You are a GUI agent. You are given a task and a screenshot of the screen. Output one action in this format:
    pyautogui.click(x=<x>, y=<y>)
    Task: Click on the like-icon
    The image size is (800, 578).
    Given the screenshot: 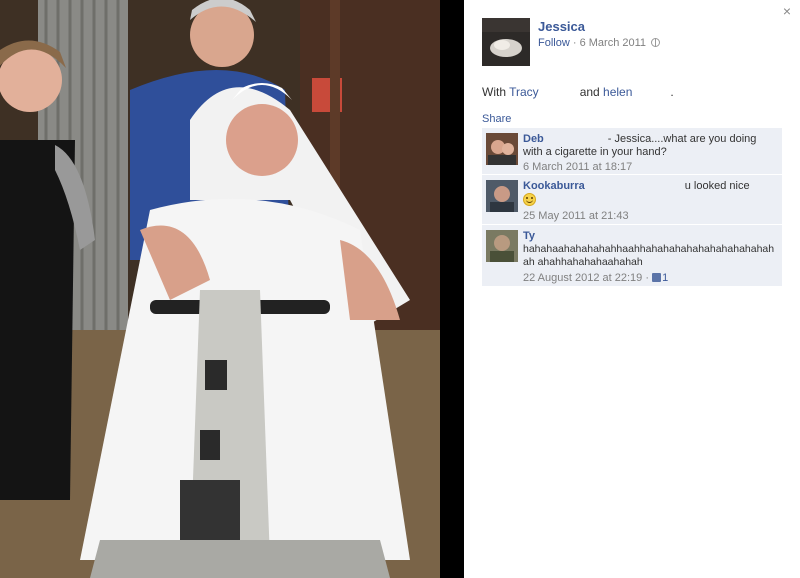 What is the action you would take?
    pyautogui.click(x=657, y=277)
    